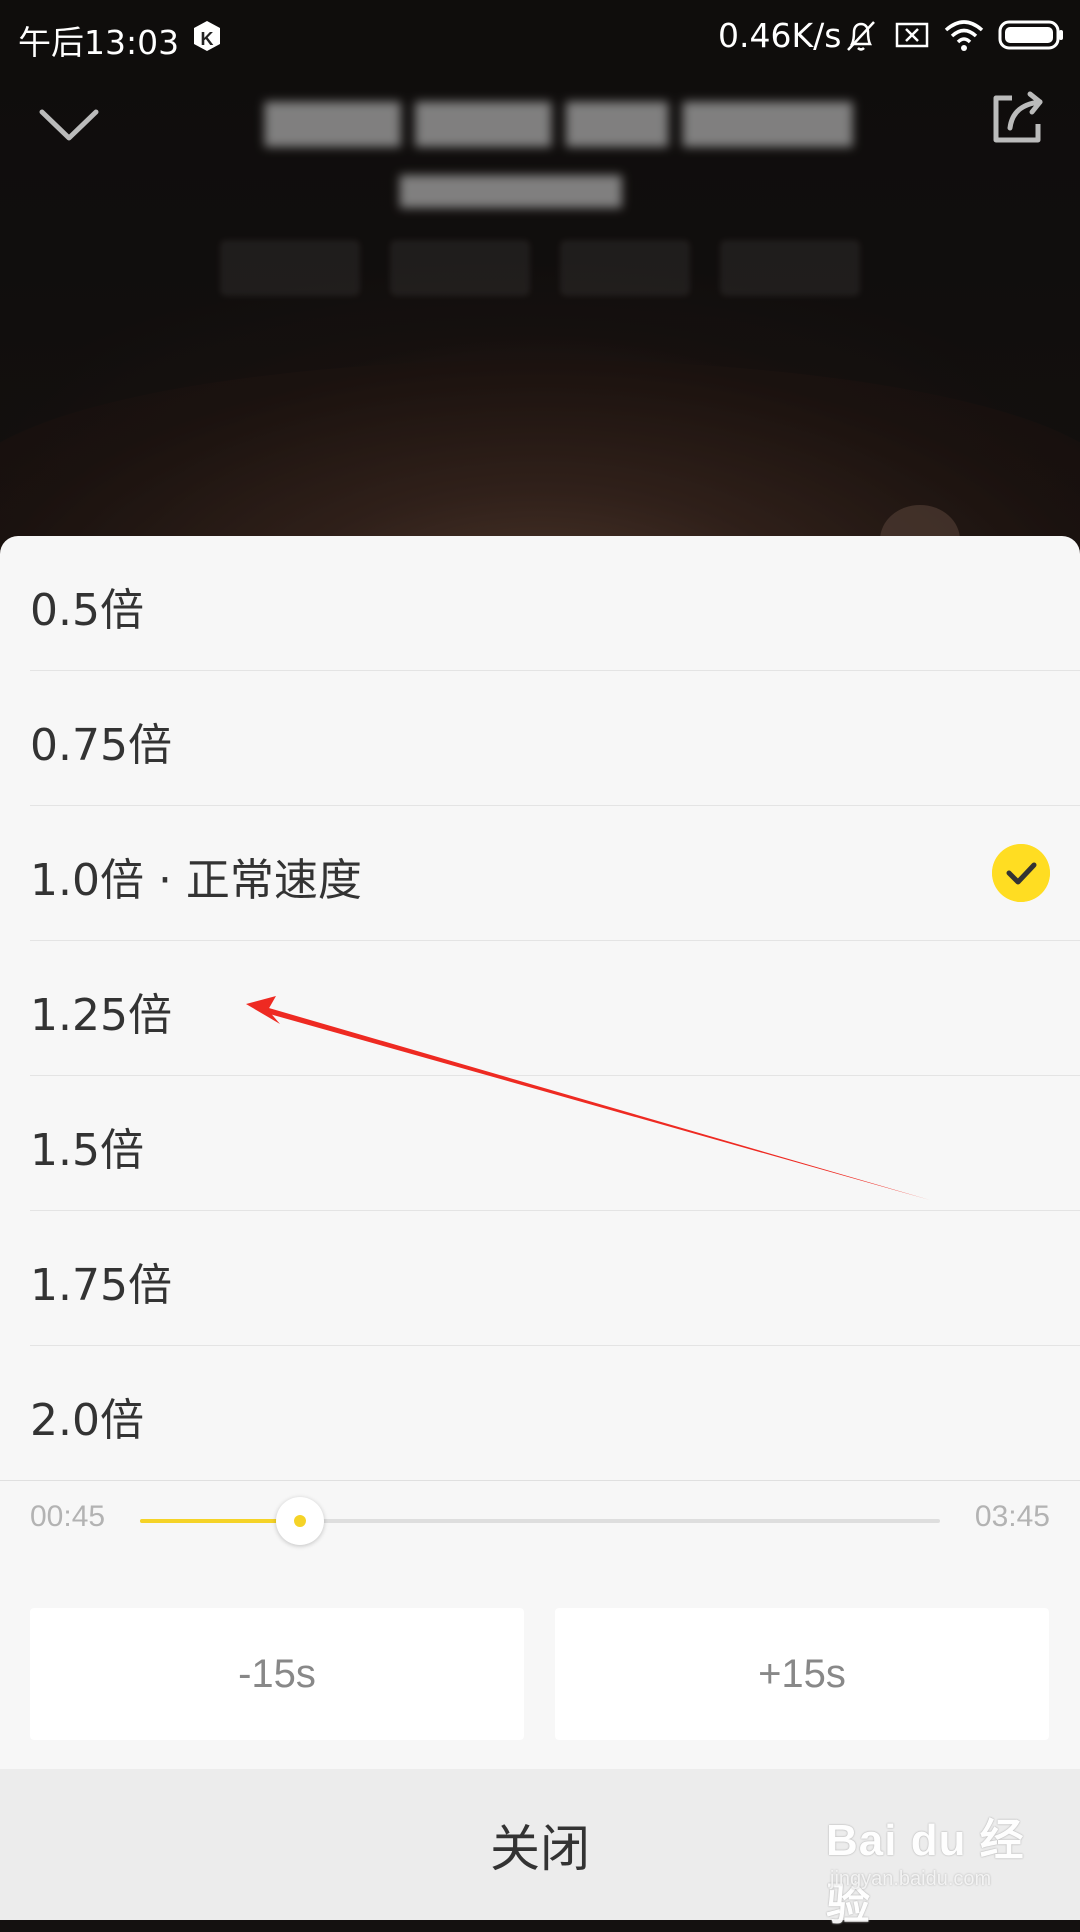 The width and height of the screenshot is (1080, 1932). I want to click on app-notification-icon: K, so click(207, 36).